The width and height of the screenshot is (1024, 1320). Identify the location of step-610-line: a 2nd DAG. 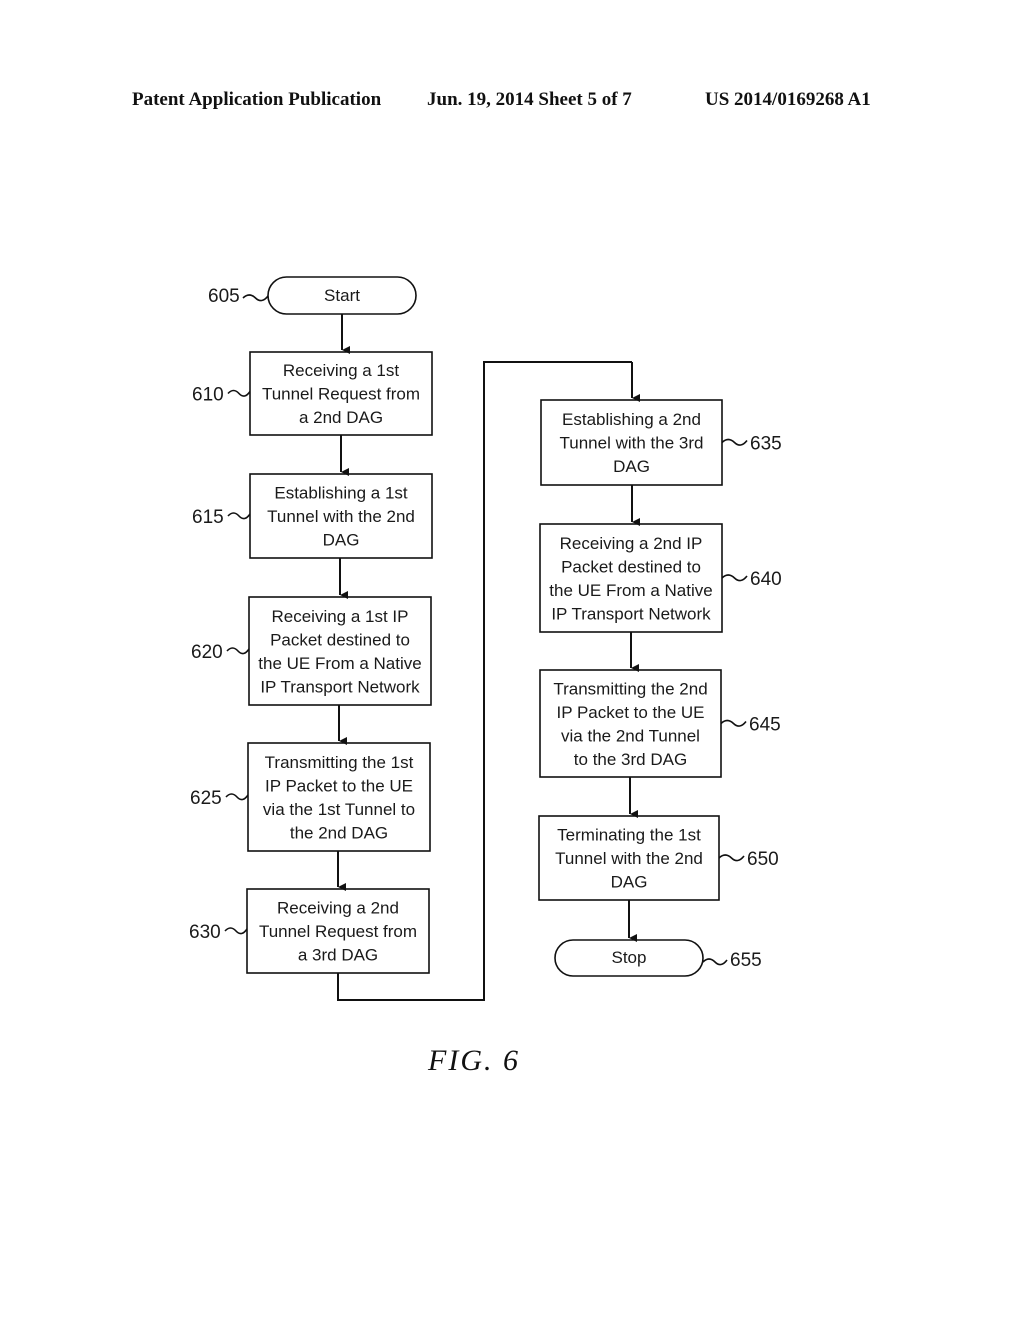
(341, 417).